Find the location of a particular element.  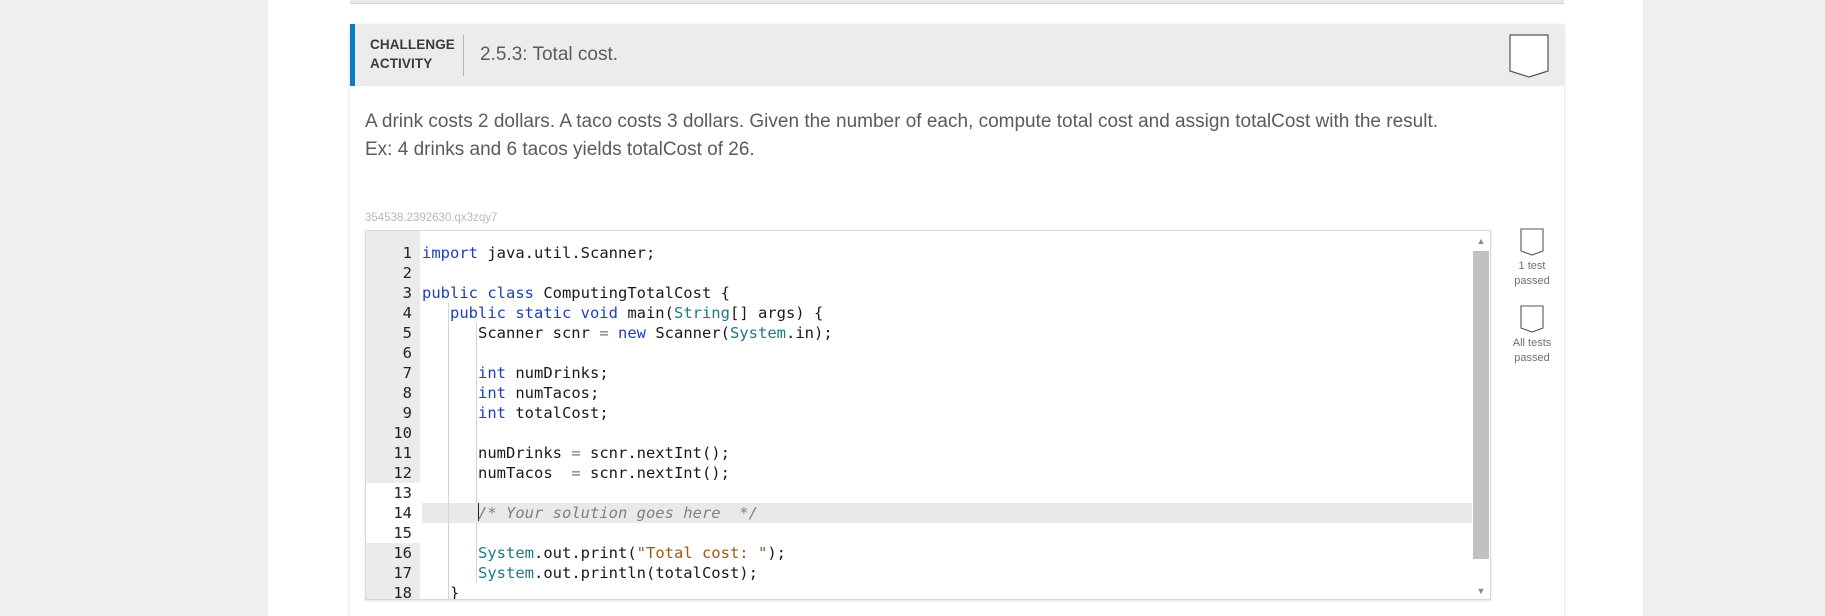

activity-id: 354538.2392630.qx3zqy7 is located at coordinates (431, 218).